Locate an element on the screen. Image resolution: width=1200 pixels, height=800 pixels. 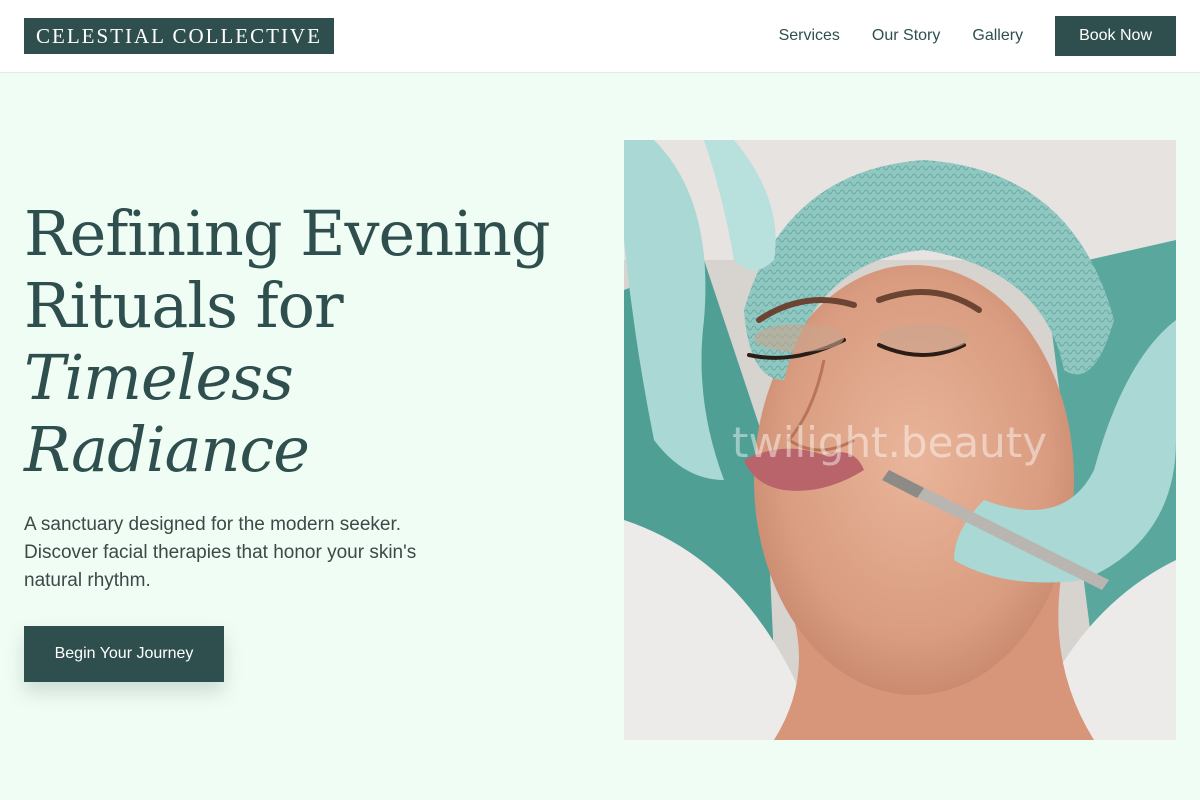
image-watermark: twilight.beauty is located at coordinates (890, 442).